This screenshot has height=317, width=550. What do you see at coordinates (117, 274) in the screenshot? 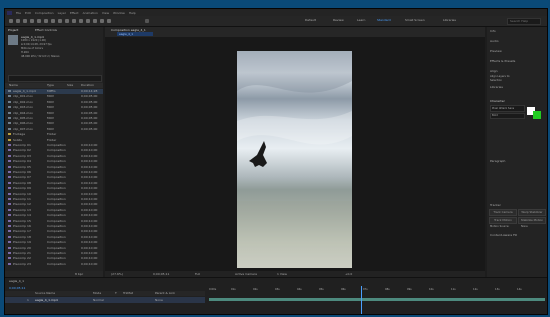
I see `zoom-dropdown: (27.6%)` at bounding box center [117, 274].